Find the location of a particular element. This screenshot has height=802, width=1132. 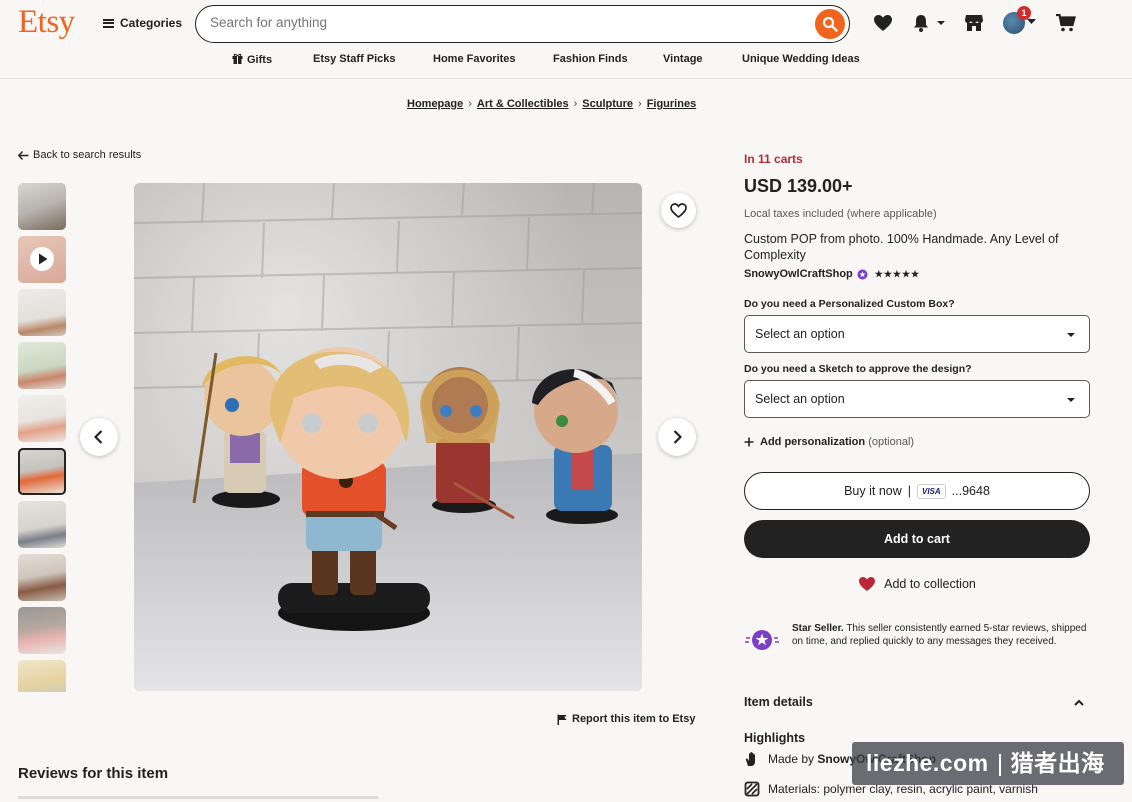

watermark-left: liezhe.com is located at coordinates (927, 763).